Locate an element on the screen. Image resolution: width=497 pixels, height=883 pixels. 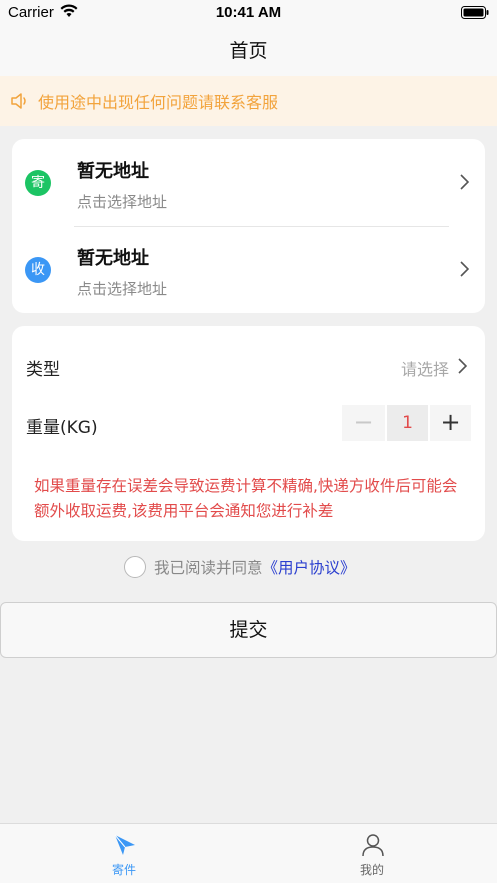
tab-bar: 寄件 我的 is located at coordinates (248, 853).